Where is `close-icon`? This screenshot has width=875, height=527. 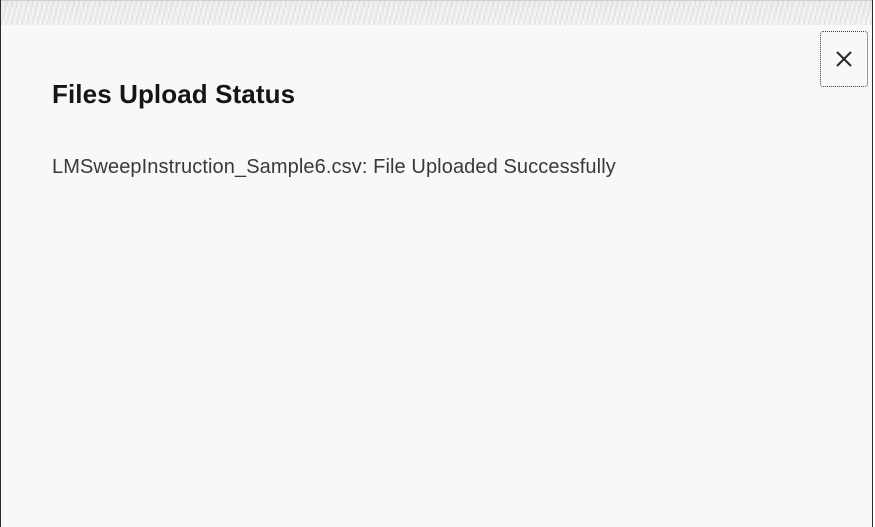 close-icon is located at coordinates (844, 59).